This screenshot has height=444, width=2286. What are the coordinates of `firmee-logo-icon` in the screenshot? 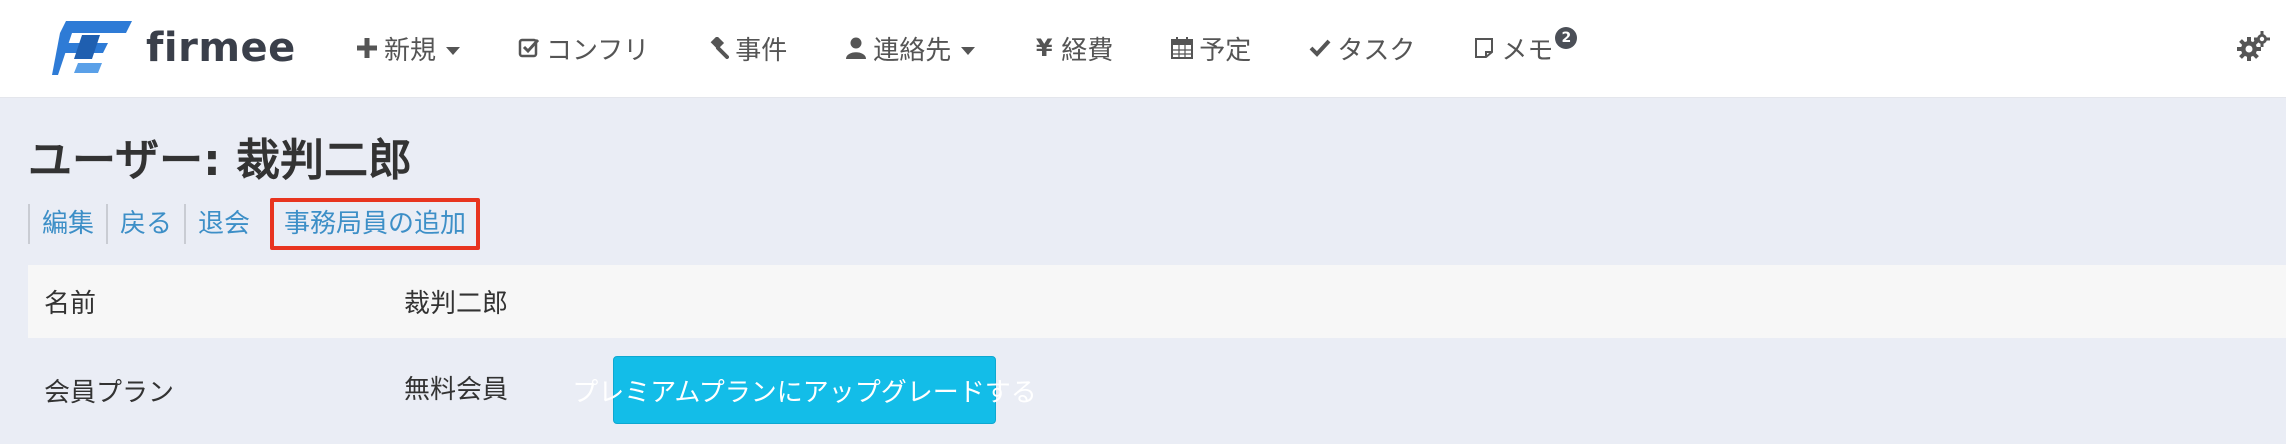 It's located at (92, 48).